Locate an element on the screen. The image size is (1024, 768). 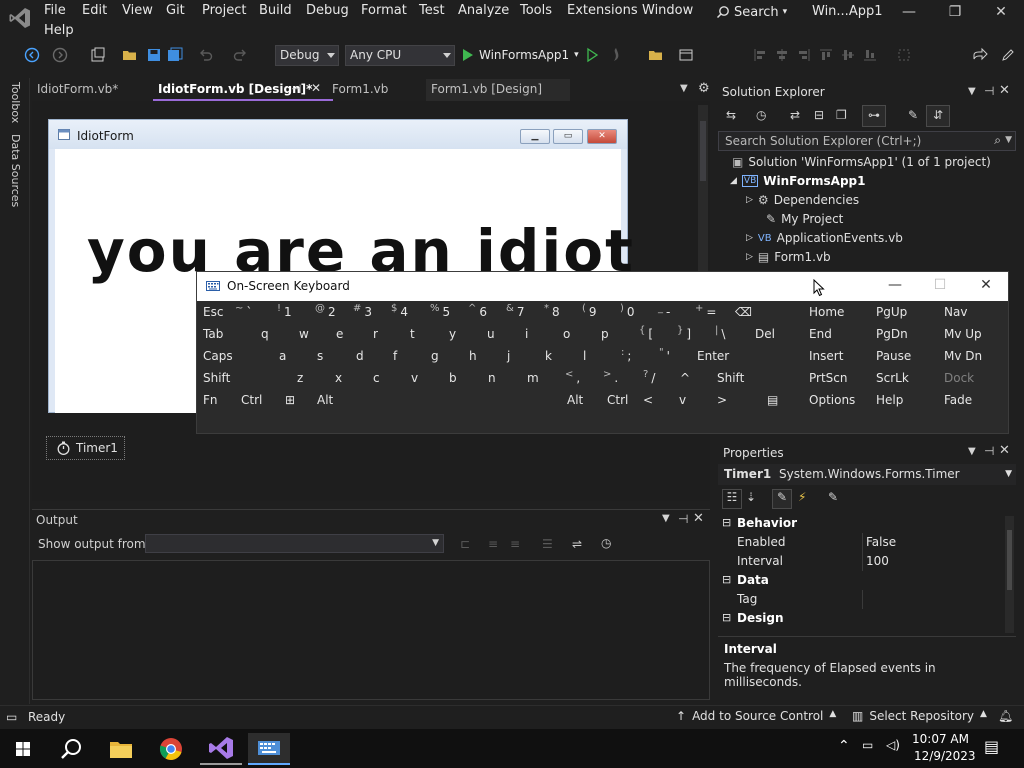
osk-key: $4 is located at coordinates (399, 314).